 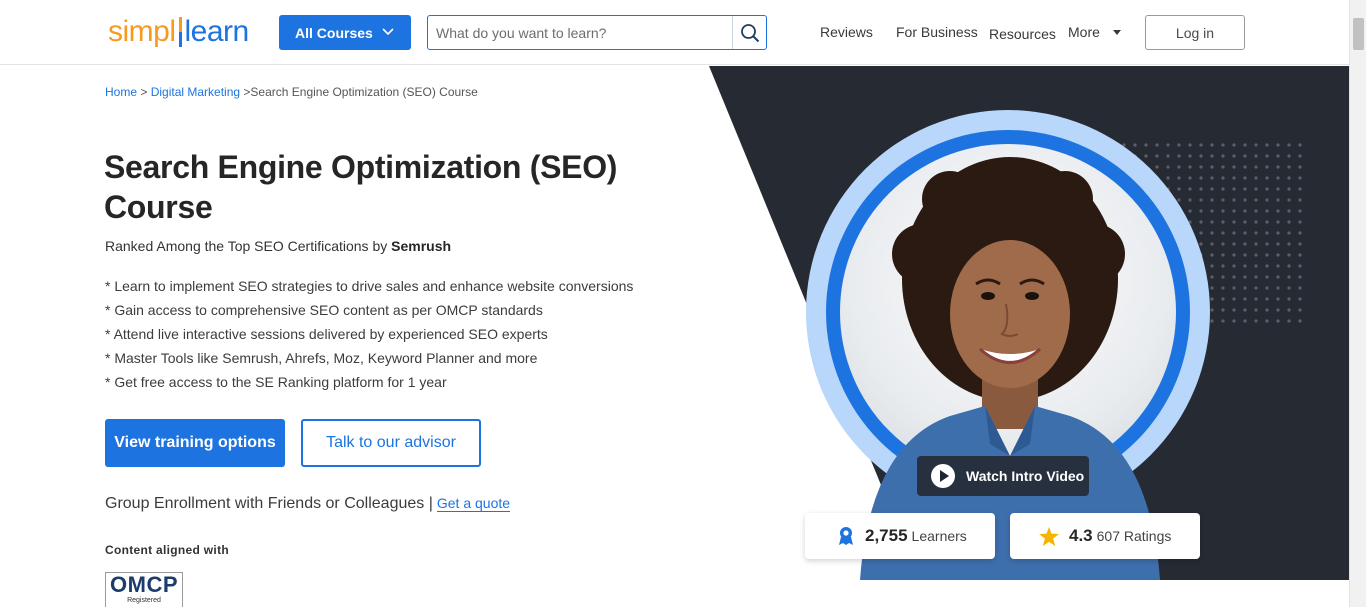 What do you see at coordinates (1195, 32) in the screenshot?
I see `login-button: Log in` at bounding box center [1195, 32].